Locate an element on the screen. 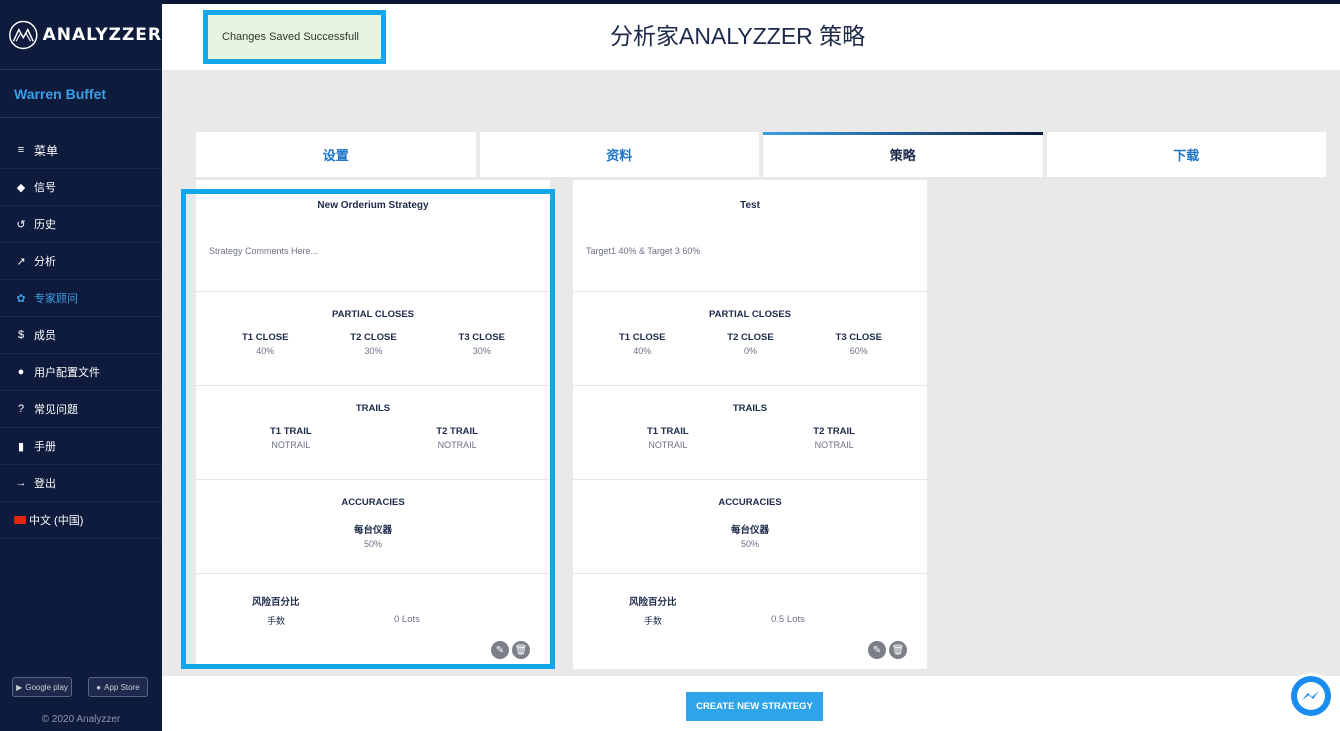 This screenshot has width=1340, height=731. trails-section: TRAILS T1 TRAIL NOTRAIL T2 TRAIL NOTRAIL is located at coordinates (373, 432).